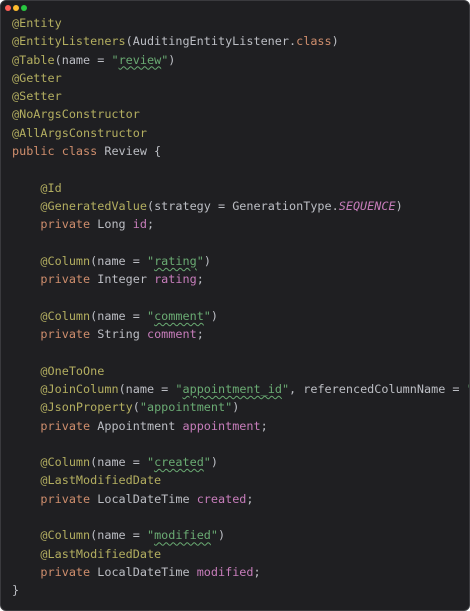 The width and height of the screenshot is (470, 611). I want to click on code-line: @LastModifiedDate, so click(240, 554).